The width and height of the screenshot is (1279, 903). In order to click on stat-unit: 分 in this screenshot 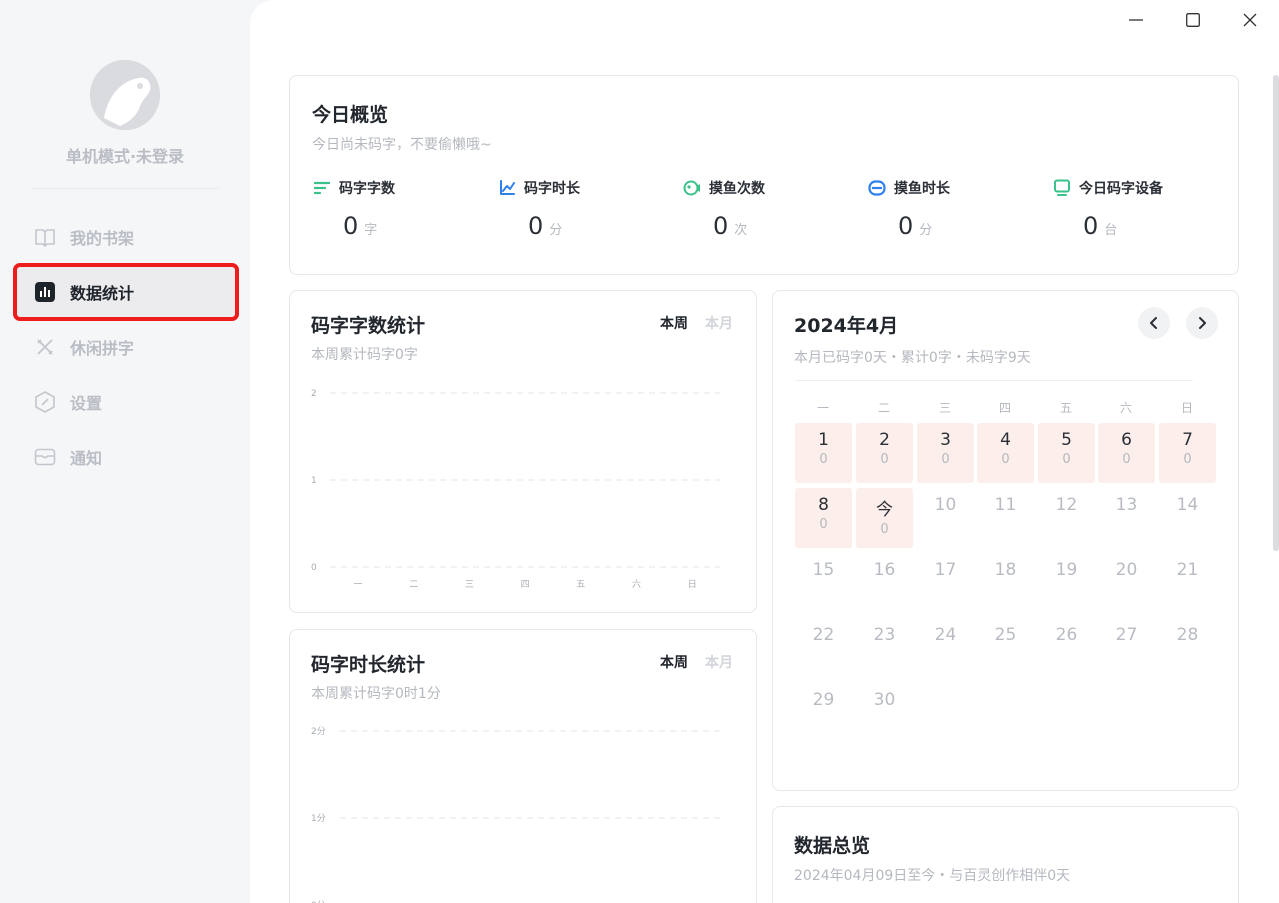, I will do `click(556, 230)`.